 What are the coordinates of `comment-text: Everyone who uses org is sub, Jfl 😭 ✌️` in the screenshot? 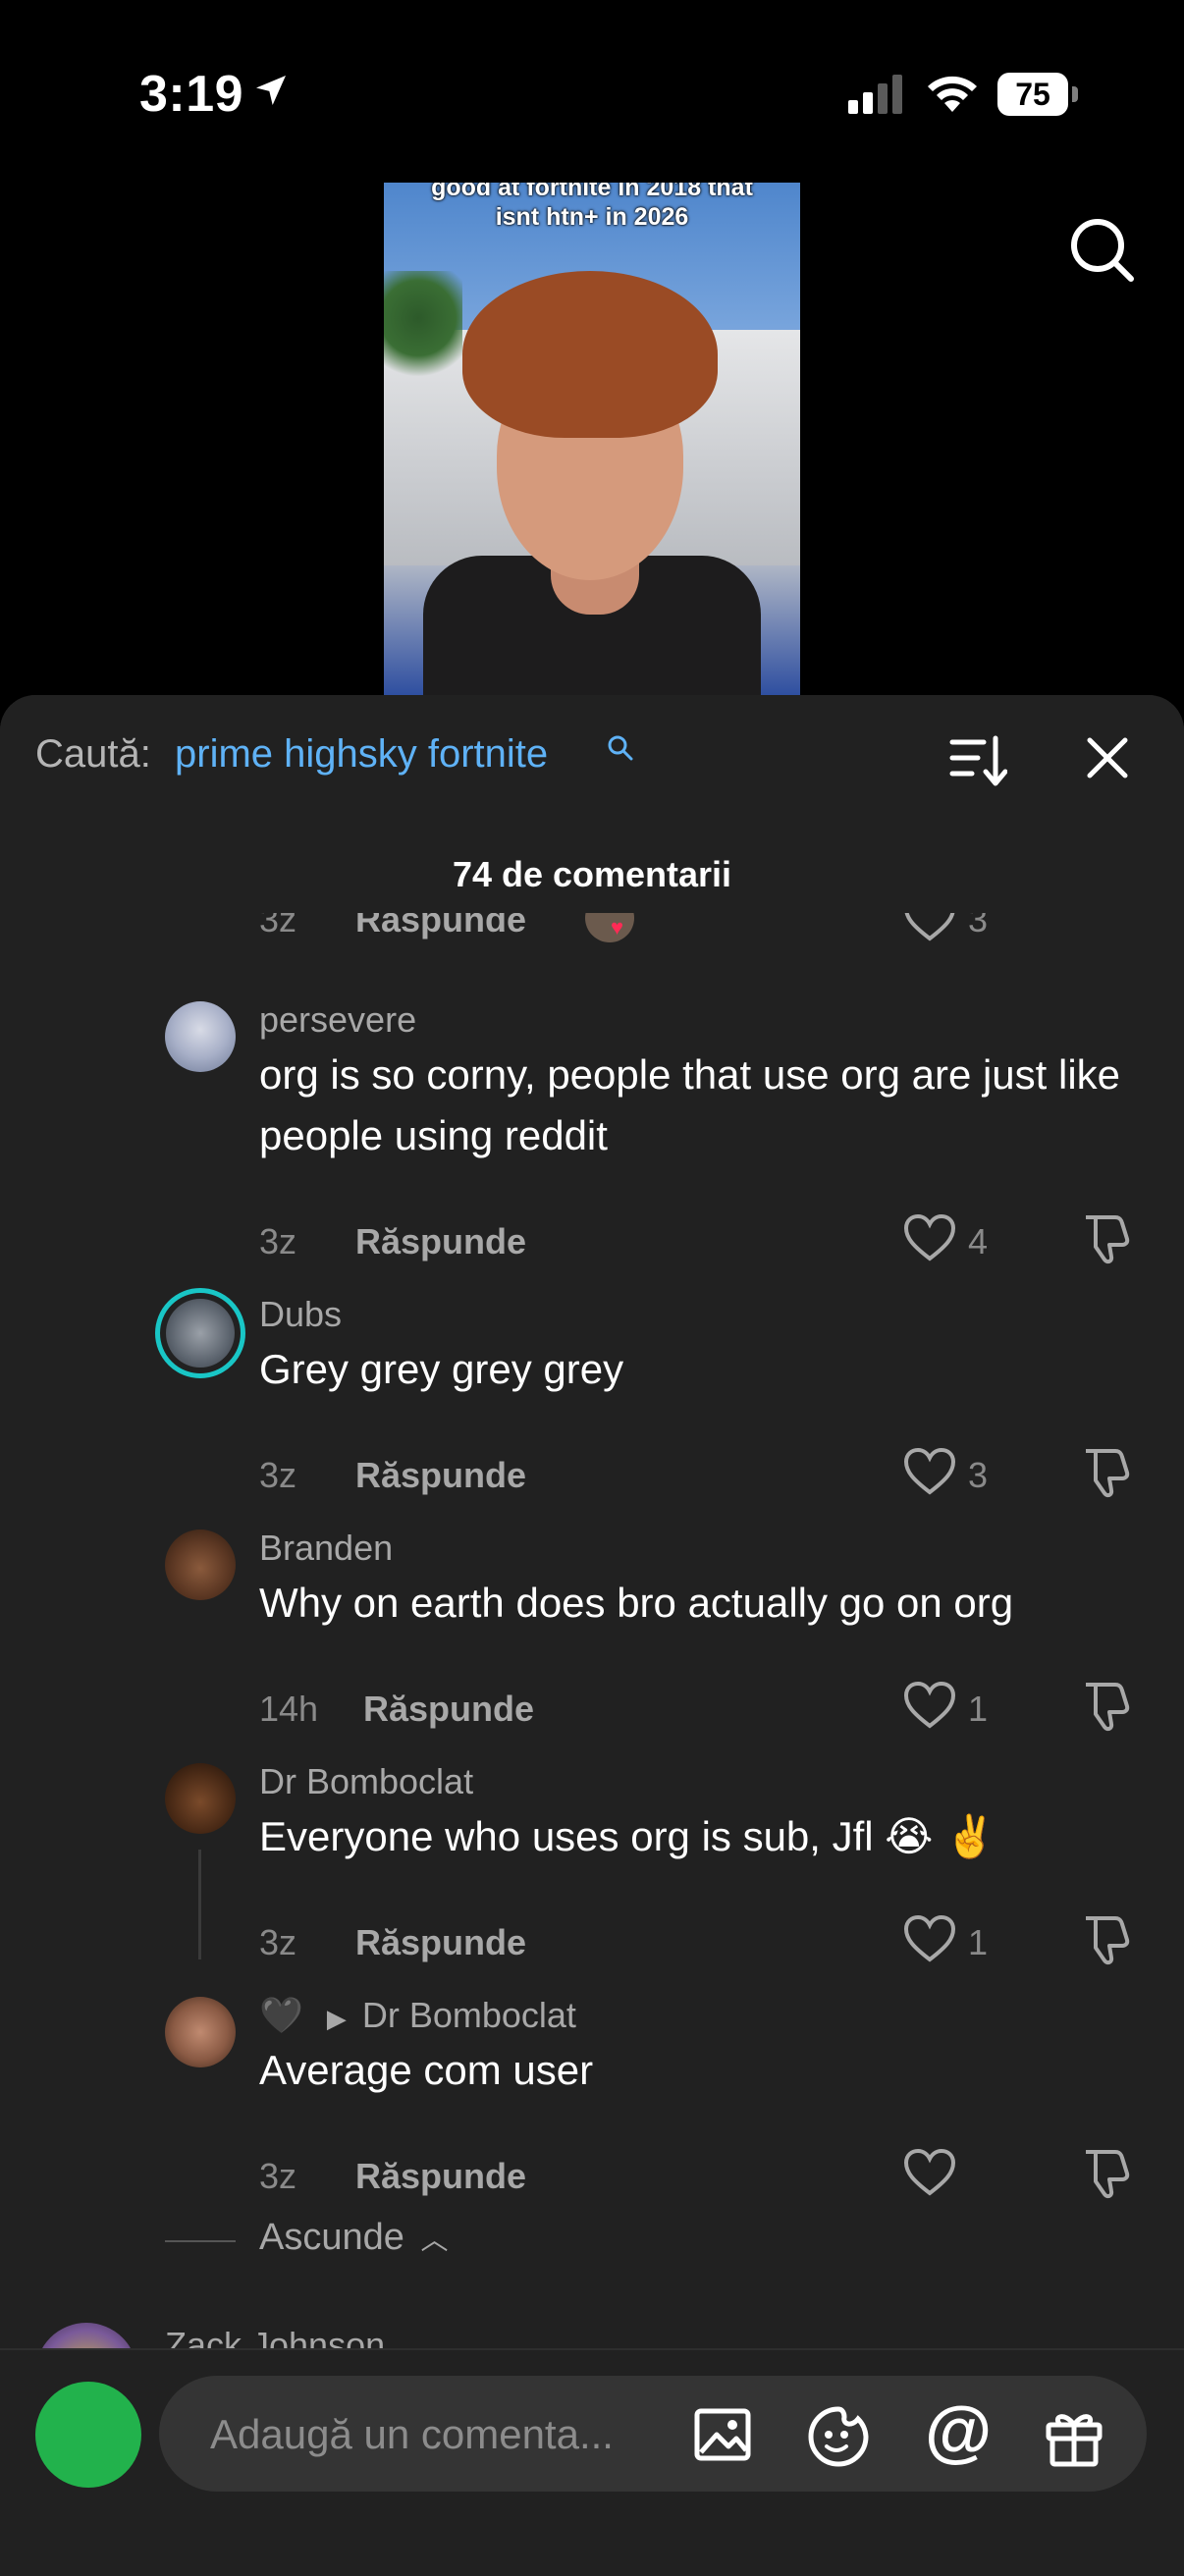 It's located at (627, 1836).